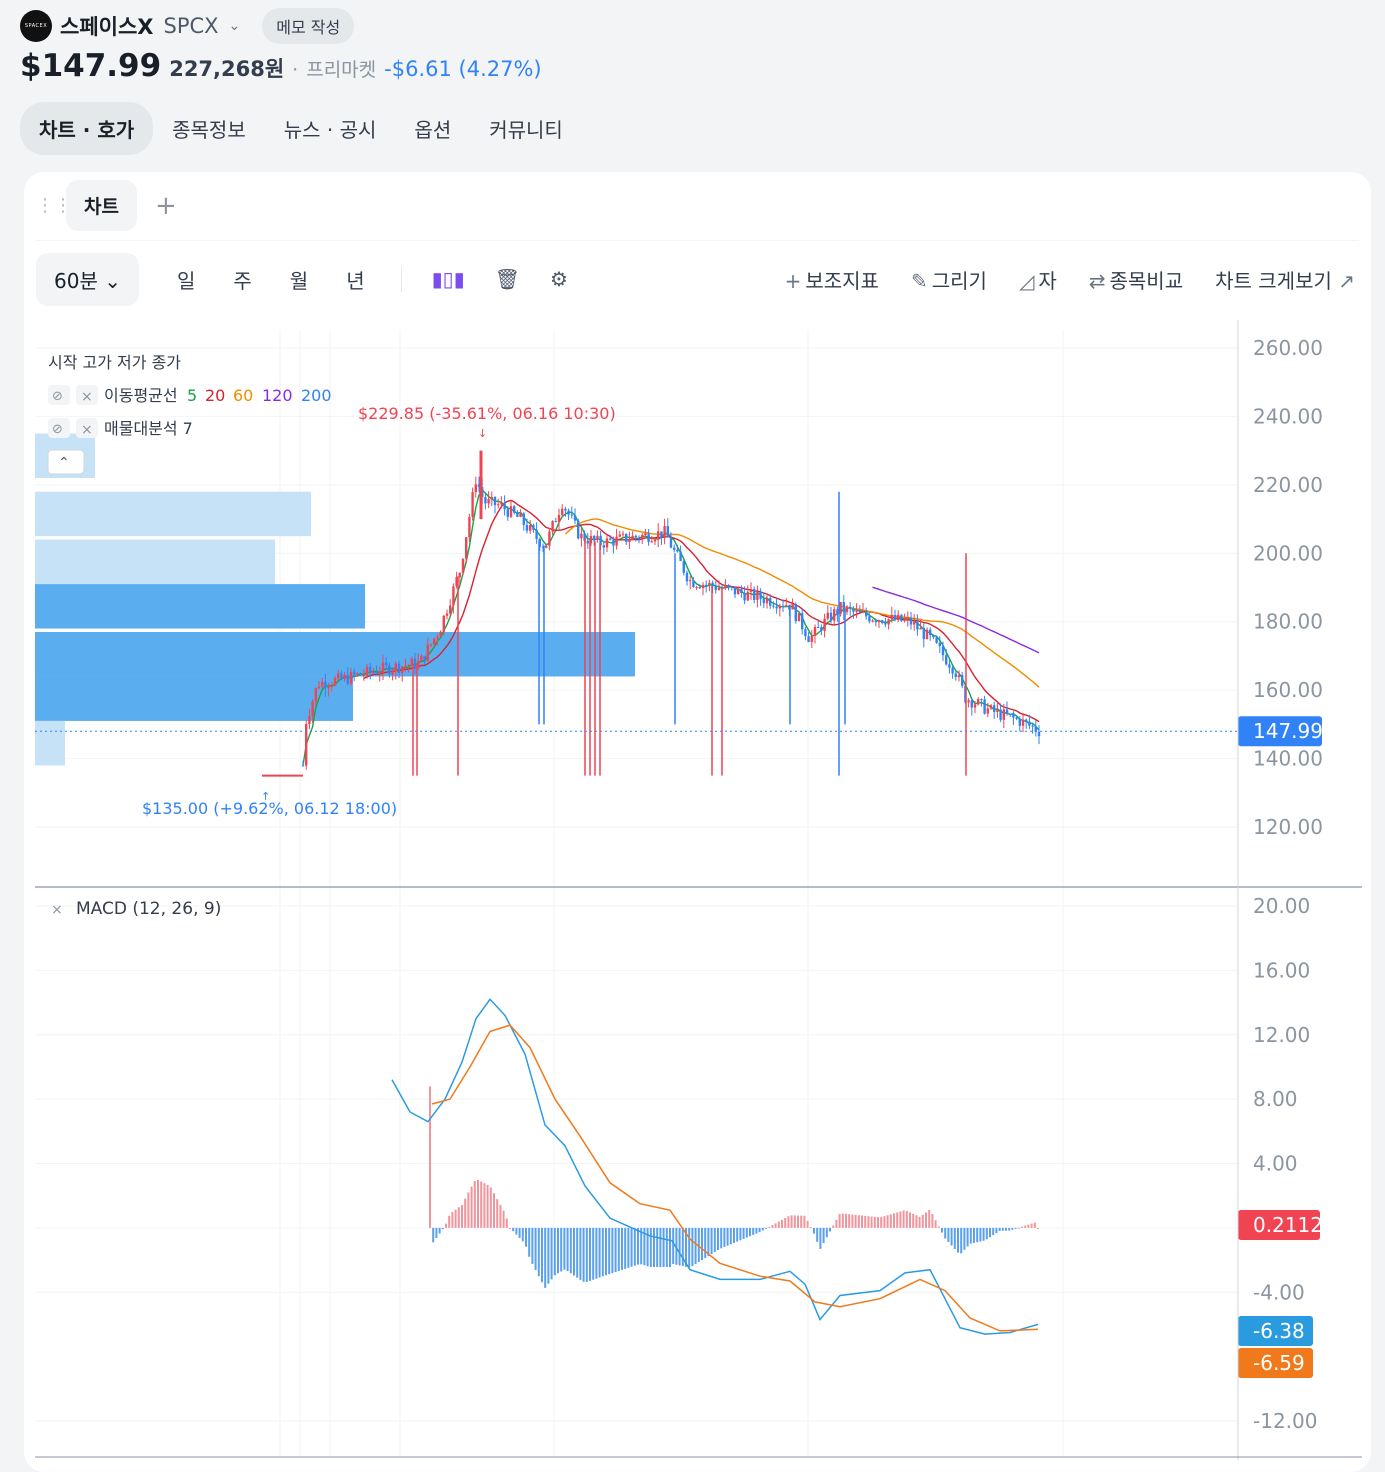 The width and height of the screenshot is (1385, 1472). What do you see at coordinates (190, 395) in the screenshot?
I see `ma-legend: ⊘ × 이동평균선 5 20 60 120 200` at bounding box center [190, 395].